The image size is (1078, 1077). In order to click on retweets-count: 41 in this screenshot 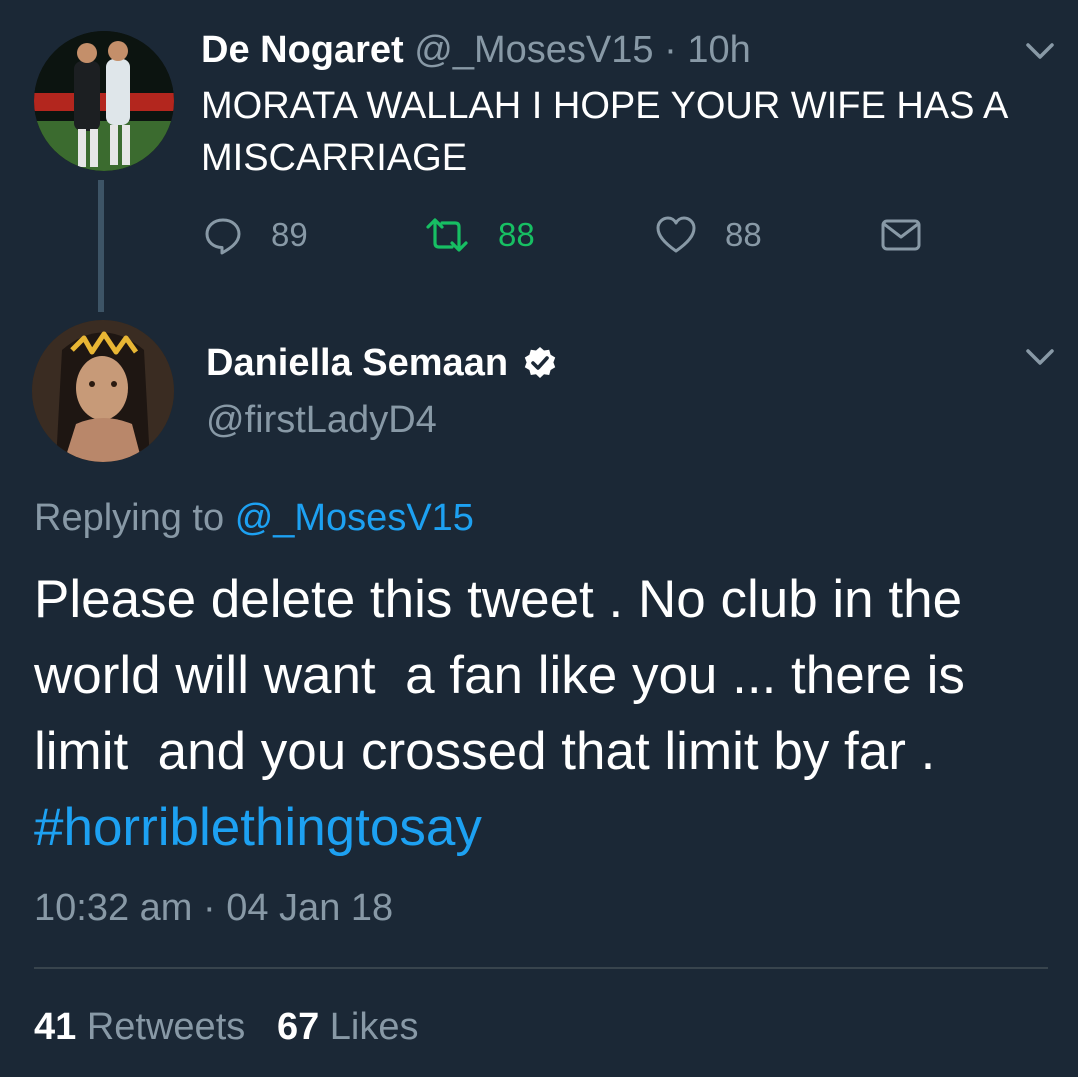, I will do `click(55, 1027)`.